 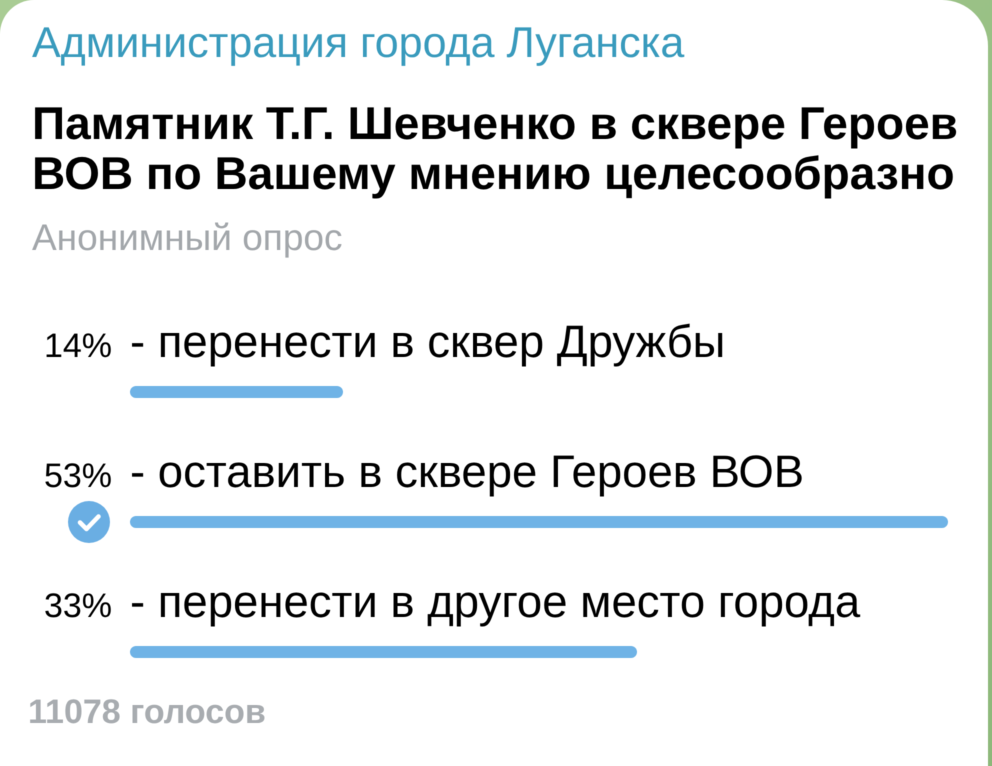 I want to click on channel-name: Администрация города Луганска, so click(x=358, y=43).